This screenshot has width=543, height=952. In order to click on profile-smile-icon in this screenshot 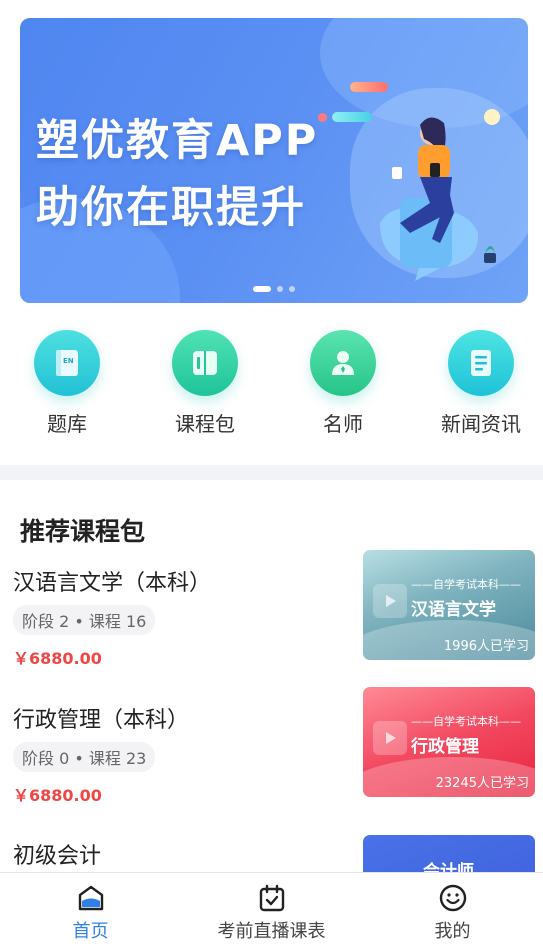, I will do `click(452, 898)`.